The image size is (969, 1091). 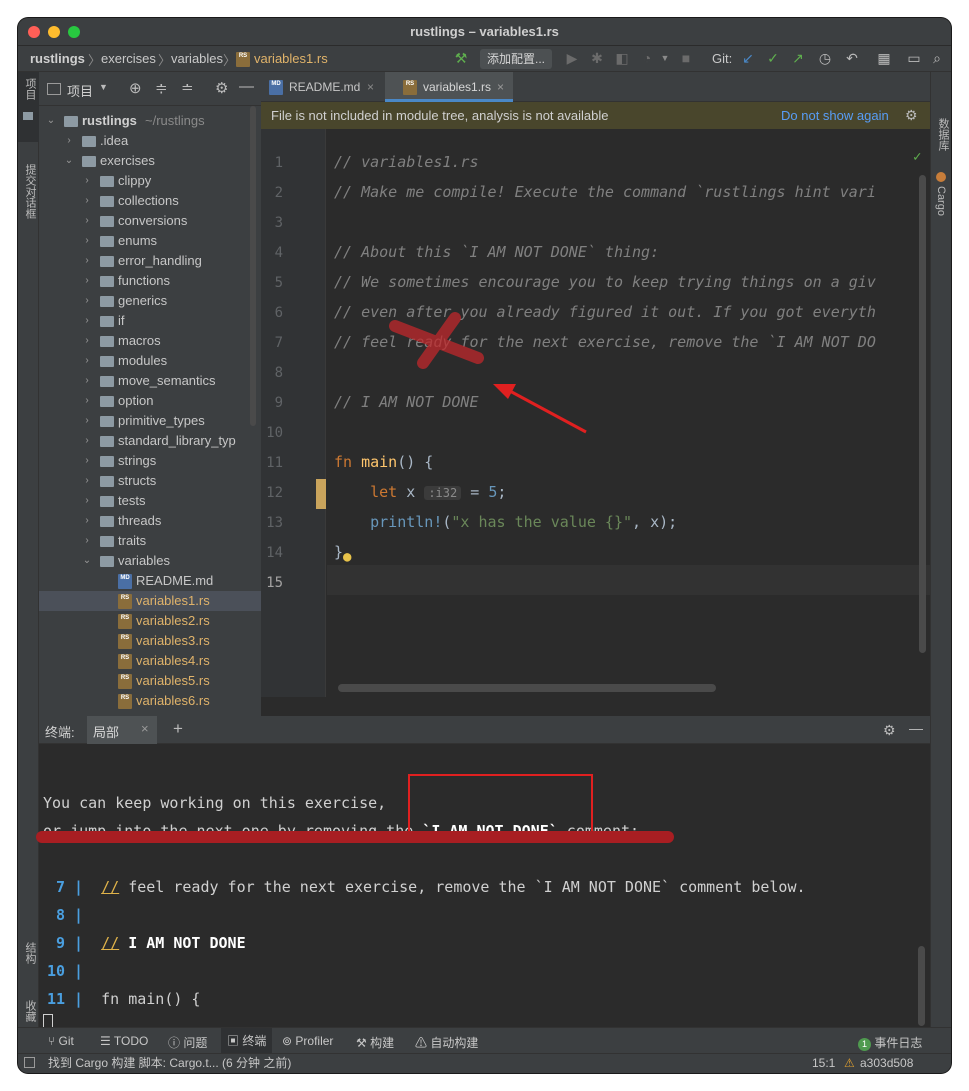 What do you see at coordinates (884, 58) in the screenshot?
I see `project-structure-icon: ▦` at bounding box center [884, 58].